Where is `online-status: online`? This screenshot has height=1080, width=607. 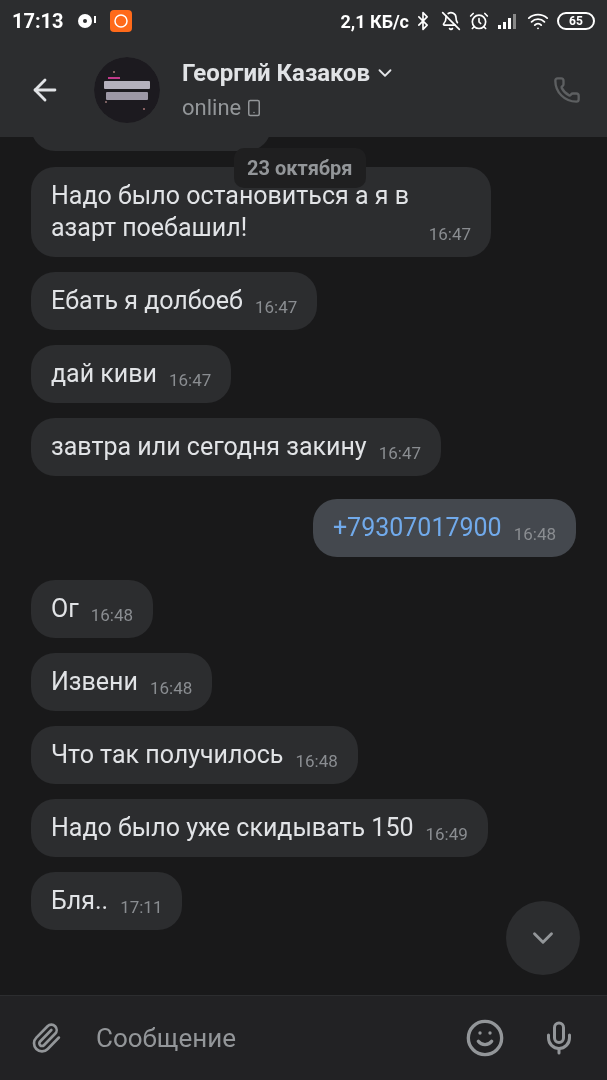 online-status: online is located at coordinates (212, 108).